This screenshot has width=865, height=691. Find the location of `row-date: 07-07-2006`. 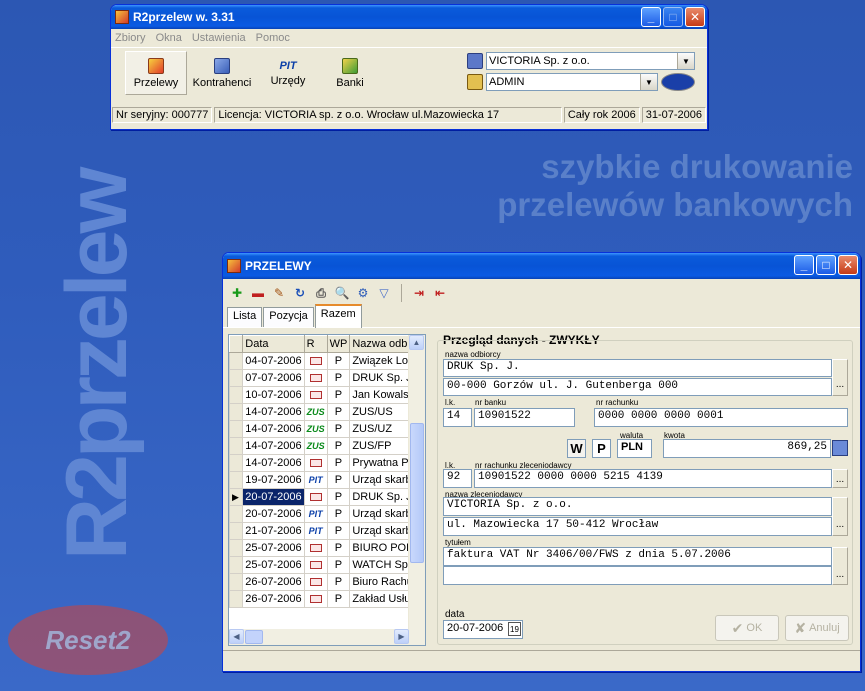

row-date: 07-07-2006 is located at coordinates (273, 378).